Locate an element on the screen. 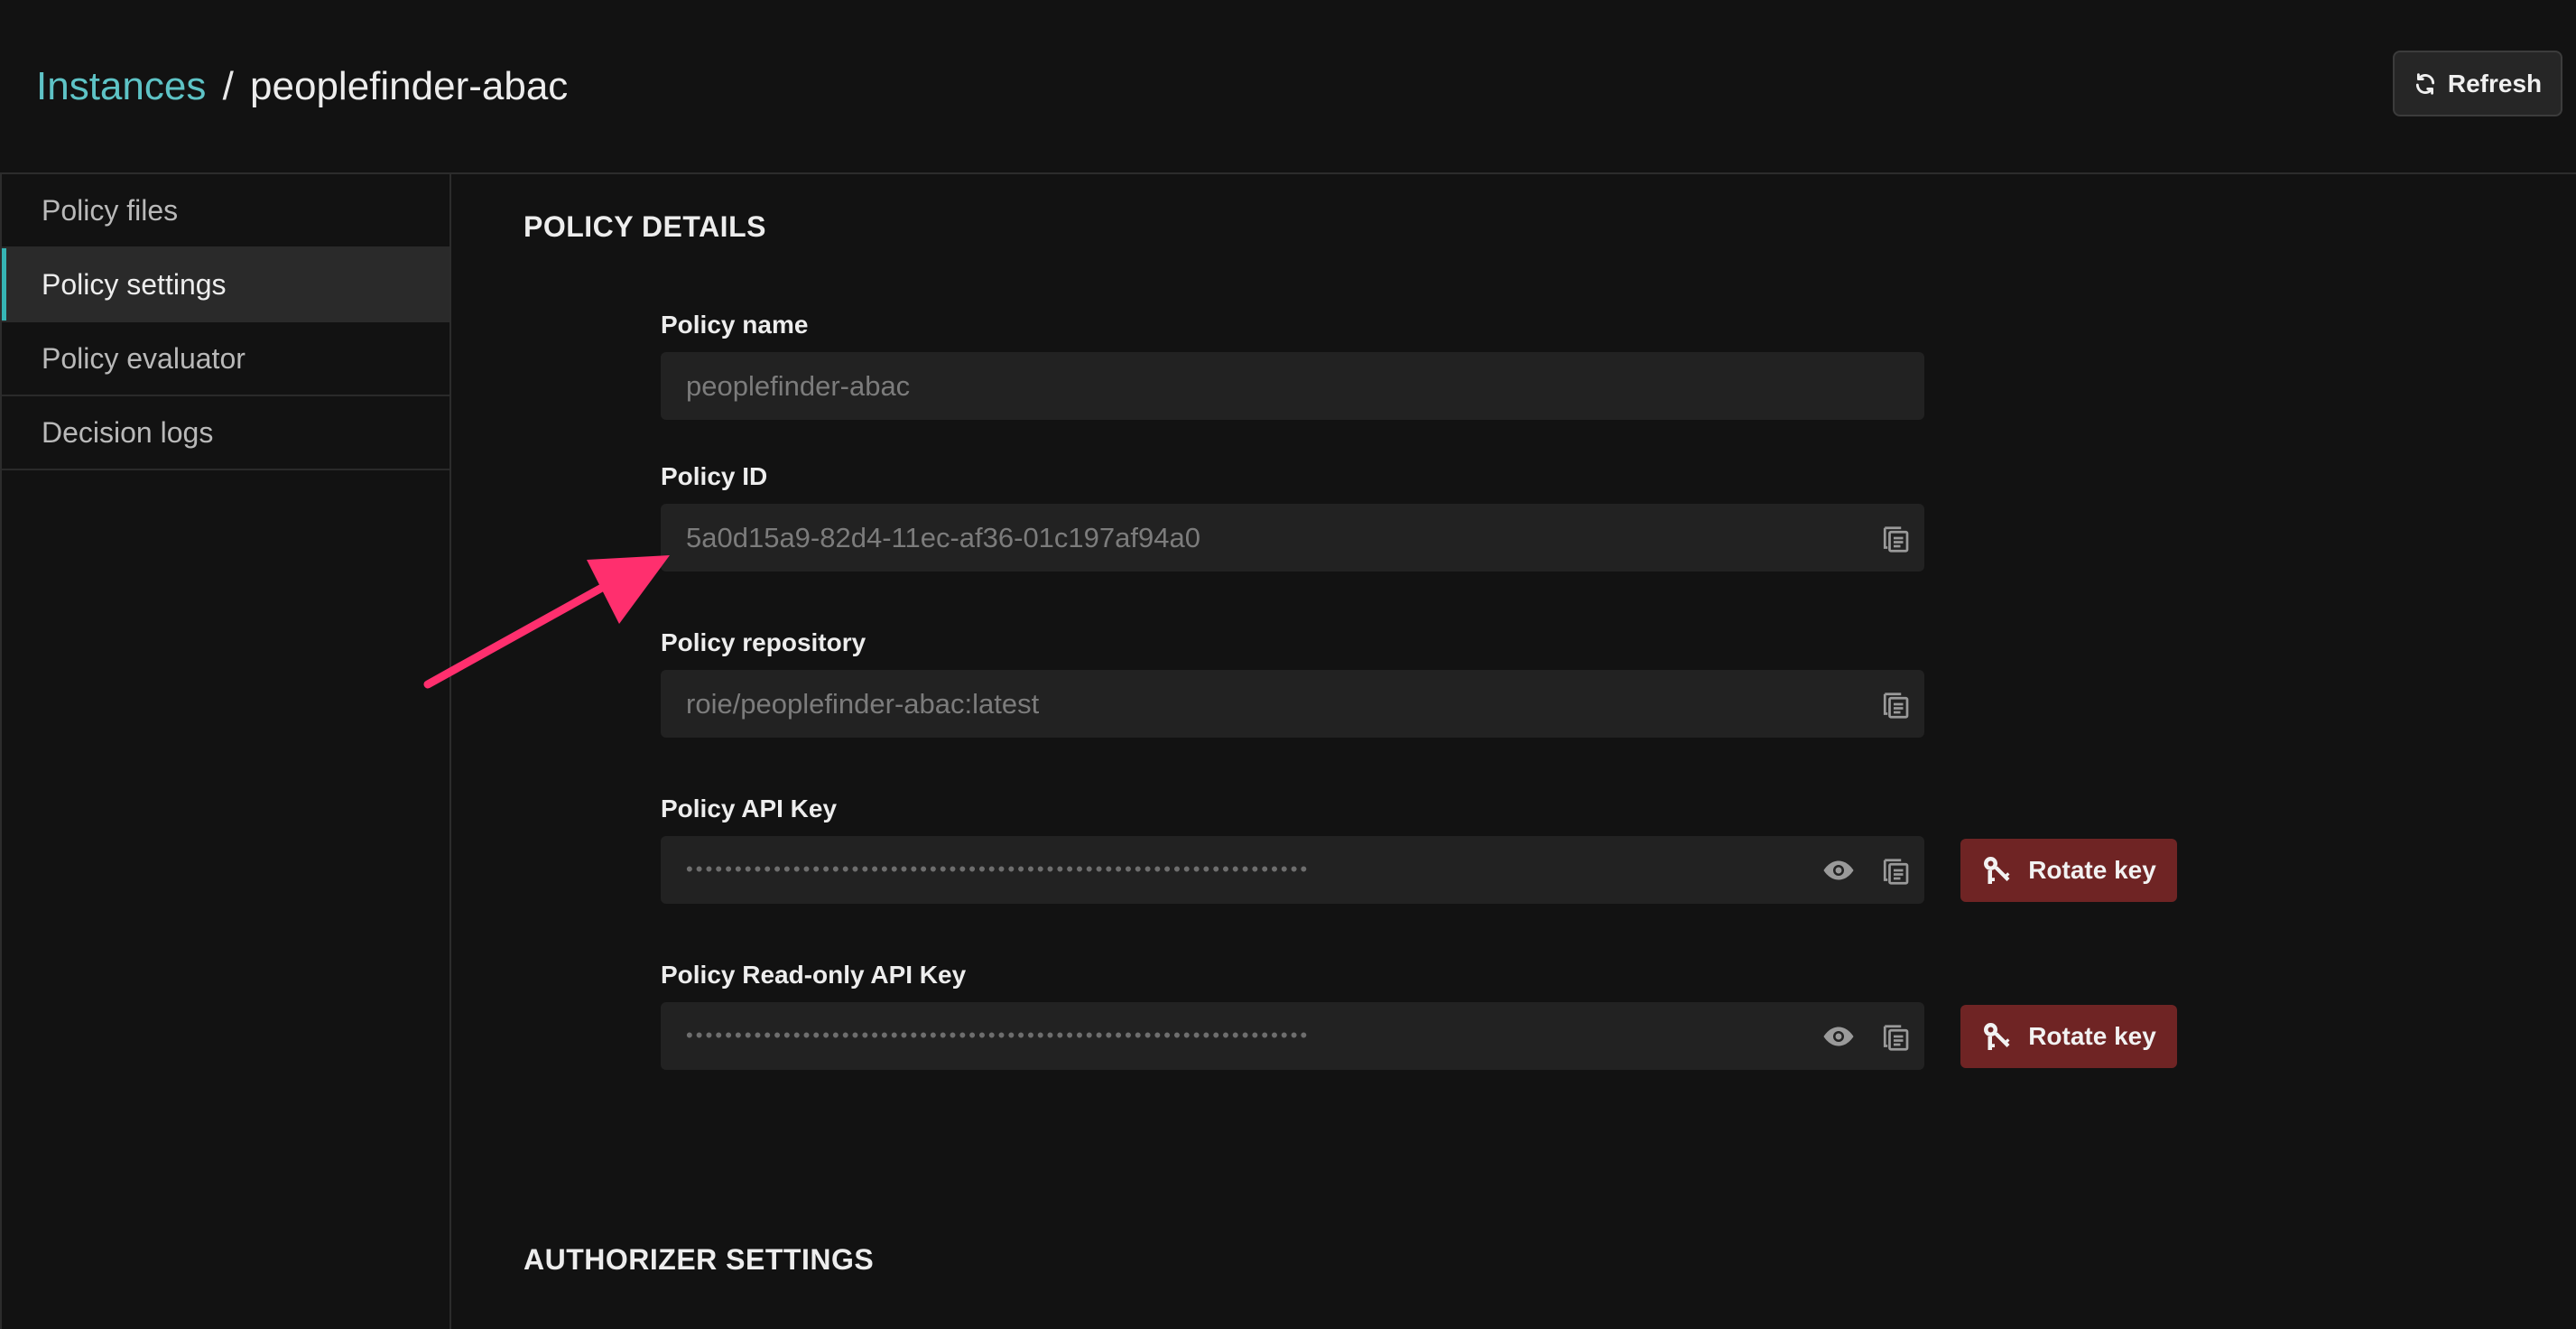 The height and width of the screenshot is (1329, 2576). policy-repository-label: Policy repository is located at coordinates (763, 642).